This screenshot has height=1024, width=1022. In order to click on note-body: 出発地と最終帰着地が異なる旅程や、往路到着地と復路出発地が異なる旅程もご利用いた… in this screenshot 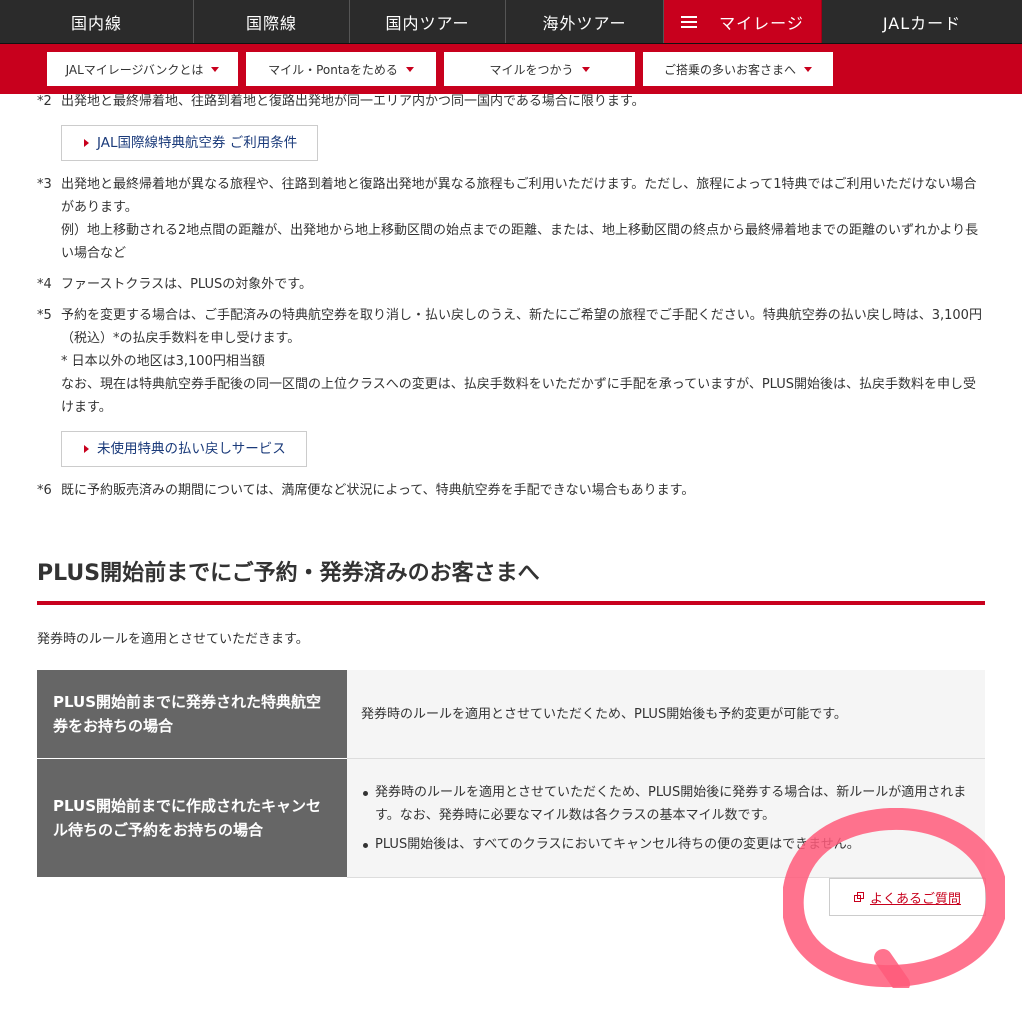, I will do `click(524, 219)`.